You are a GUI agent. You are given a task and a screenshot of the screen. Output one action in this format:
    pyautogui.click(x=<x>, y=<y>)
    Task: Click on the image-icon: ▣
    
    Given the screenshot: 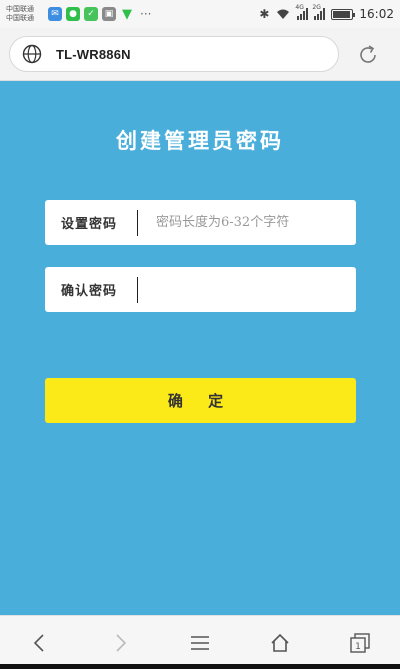 What is the action you would take?
    pyautogui.click(x=109, y=14)
    